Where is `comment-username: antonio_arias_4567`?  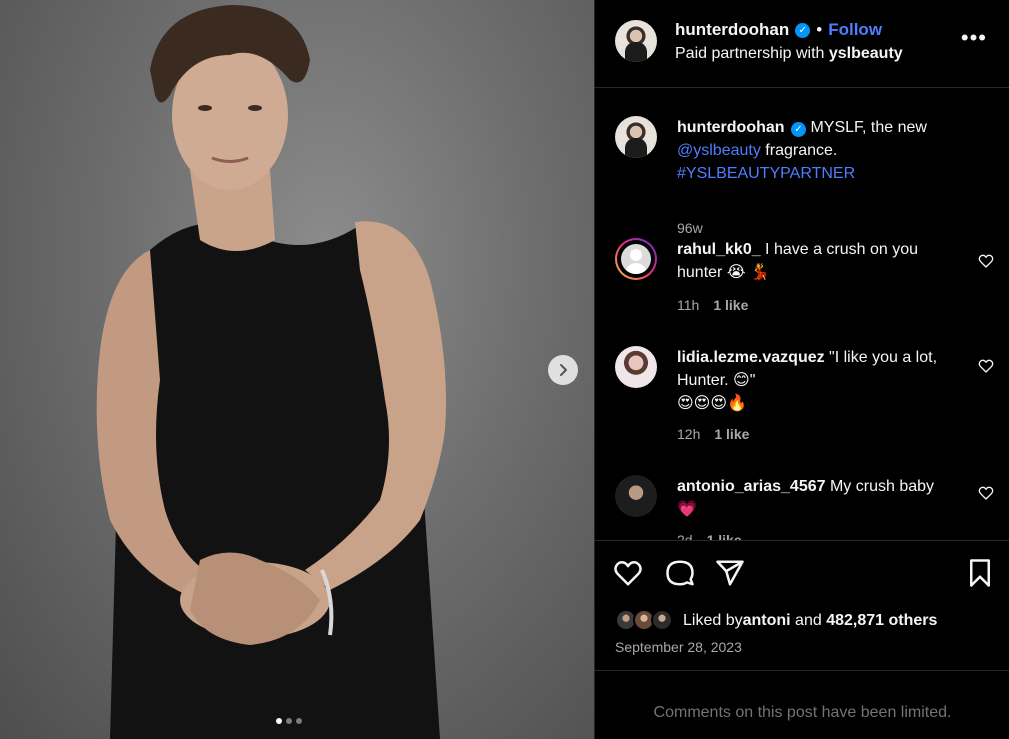 comment-username: antonio_arias_4567 is located at coordinates (751, 486).